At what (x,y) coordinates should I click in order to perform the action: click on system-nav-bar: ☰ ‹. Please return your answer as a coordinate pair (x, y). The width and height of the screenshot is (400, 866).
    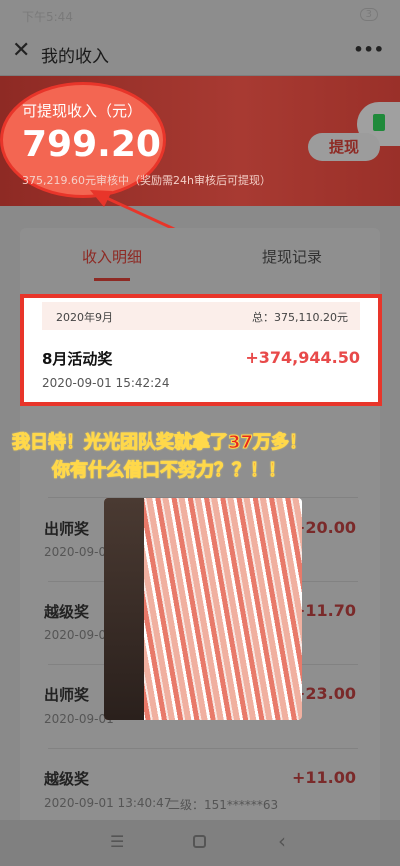
    Looking at the image, I should click on (200, 843).